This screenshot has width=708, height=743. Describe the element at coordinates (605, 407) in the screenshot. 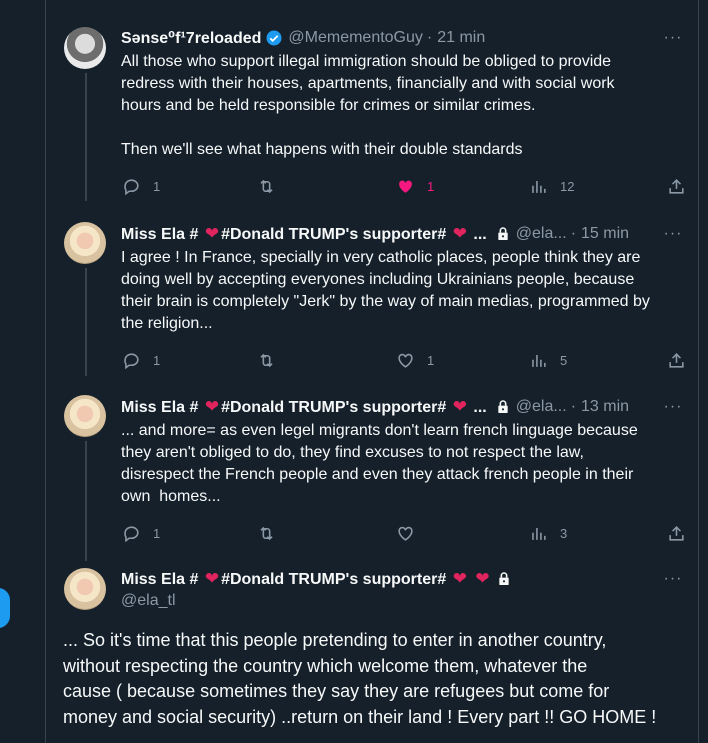

I see `timestamp: 13 min` at that location.